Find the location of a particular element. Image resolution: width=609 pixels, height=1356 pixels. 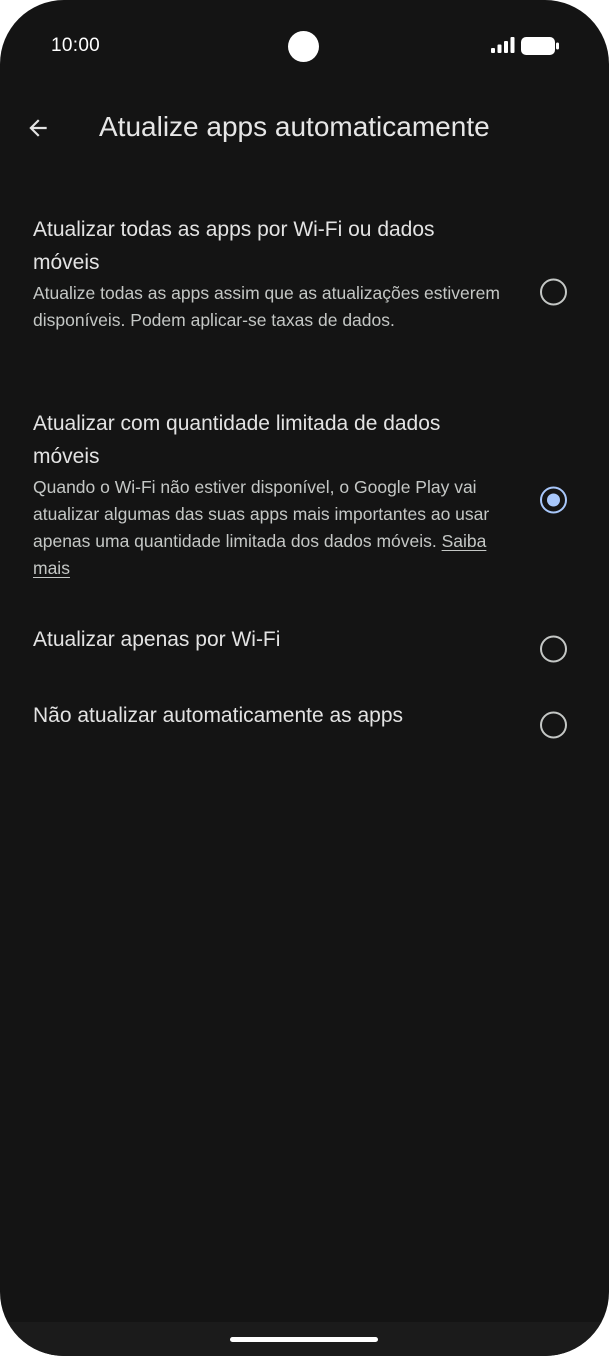

navigation-bar is located at coordinates (304, 1339).